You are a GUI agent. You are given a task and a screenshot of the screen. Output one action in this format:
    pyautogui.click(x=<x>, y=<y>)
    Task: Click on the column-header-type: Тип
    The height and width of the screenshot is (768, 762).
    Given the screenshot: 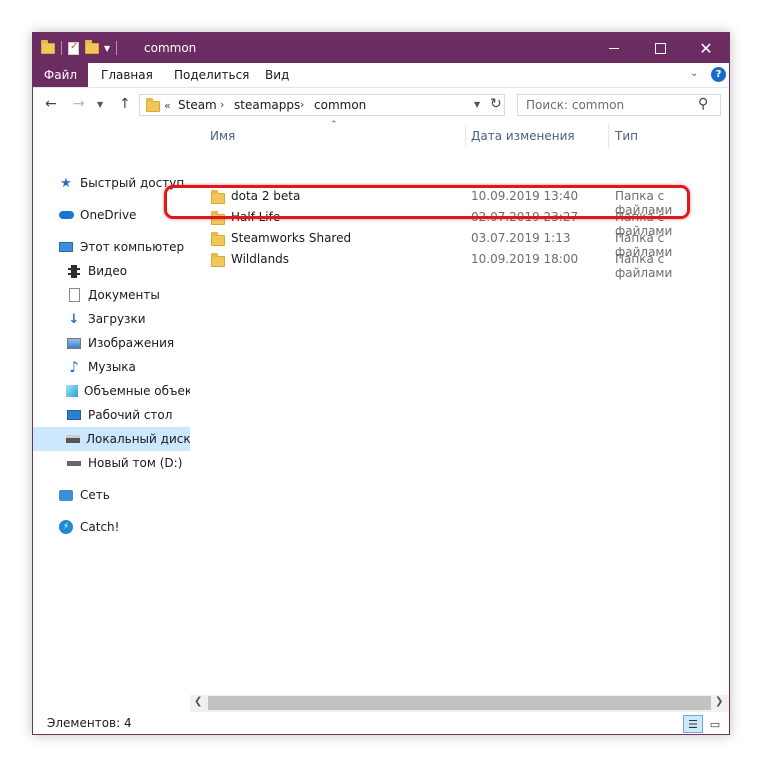 What is the action you would take?
    pyautogui.click(x=626, y=136)
    